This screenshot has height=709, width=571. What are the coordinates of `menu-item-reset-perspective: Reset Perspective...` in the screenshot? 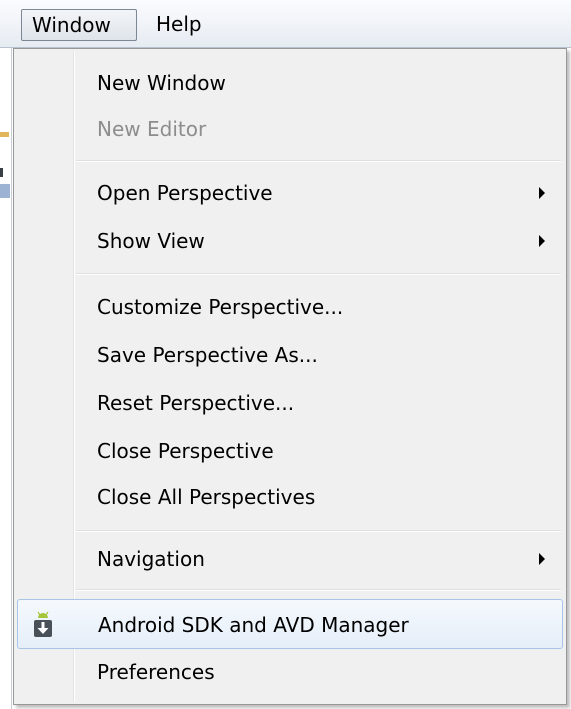 It's located at (290, 403).